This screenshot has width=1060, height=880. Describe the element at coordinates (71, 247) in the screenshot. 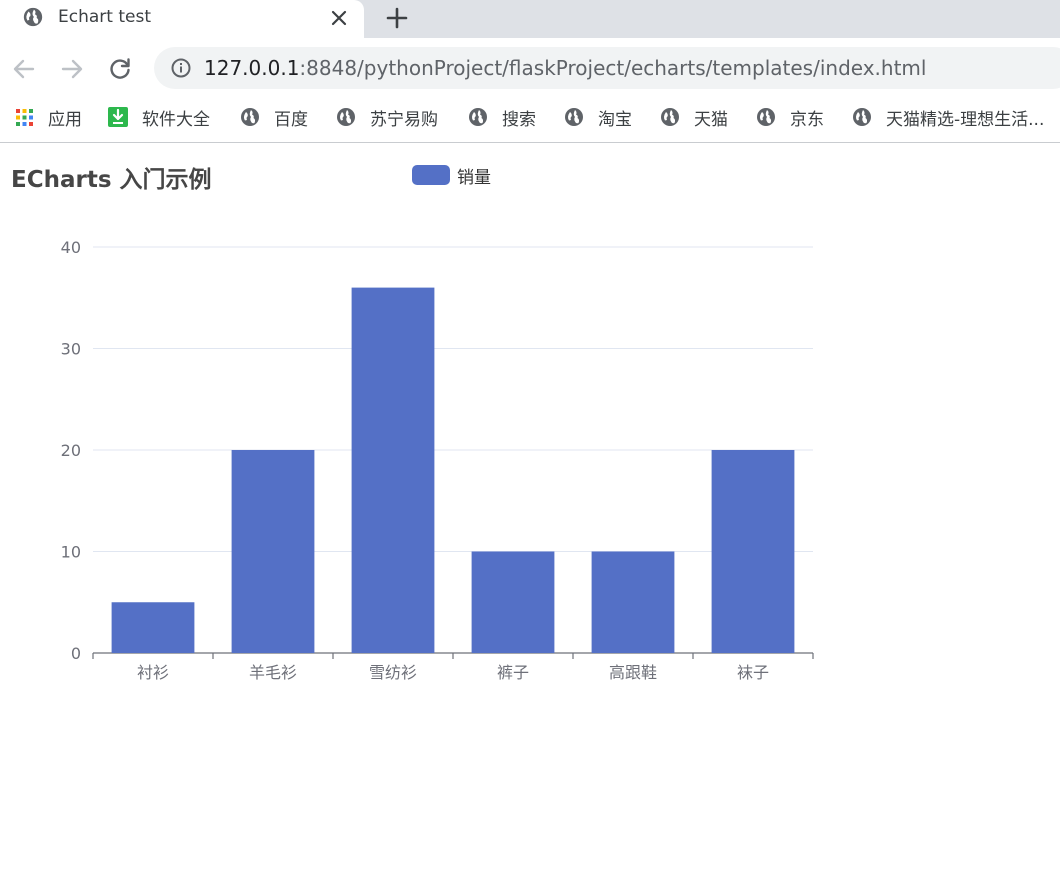

I see `y-tick-label: 40` at that location.